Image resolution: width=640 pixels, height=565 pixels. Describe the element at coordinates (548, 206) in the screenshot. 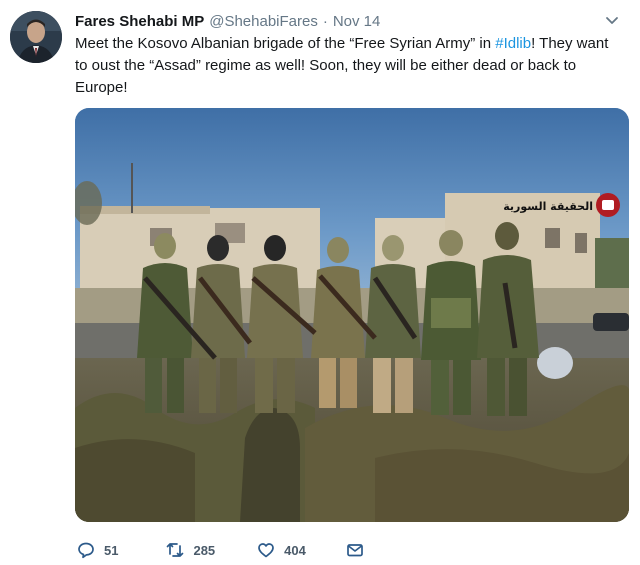

I see `watermark-text: الحقيقة السورية` at that location.